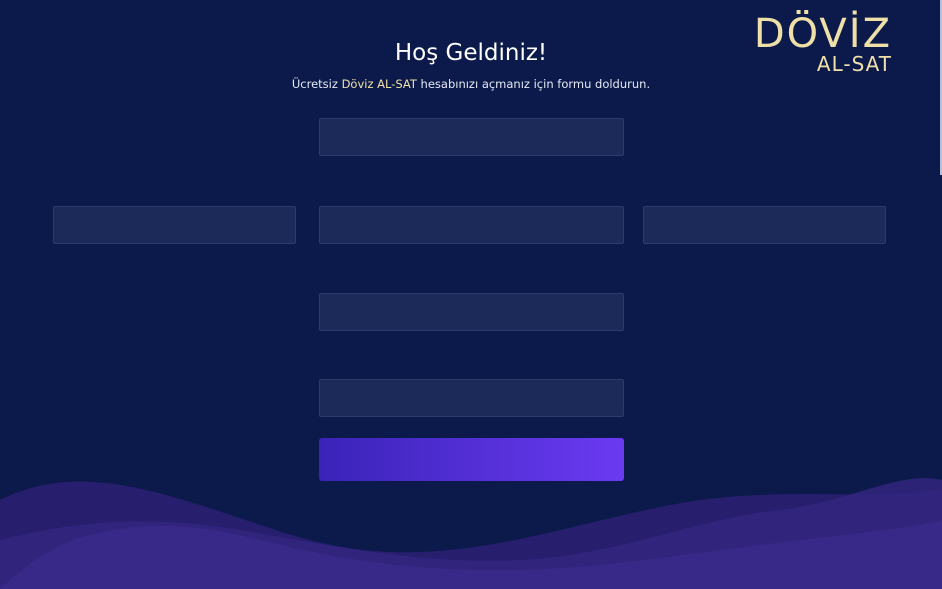 The width and height of the screenshot is (942, 589). I want to click on form-field-row2-right, so click(764, 225).